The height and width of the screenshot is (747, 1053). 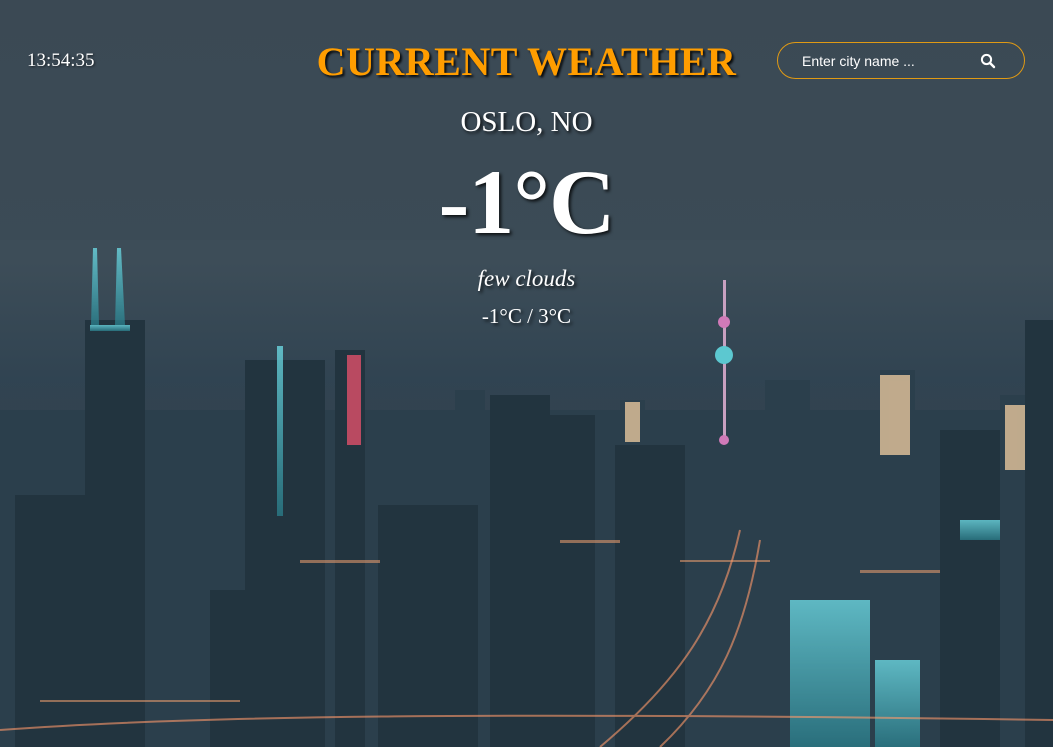 I want to click on weather-description: few clouds, so click(x=526, y=278).